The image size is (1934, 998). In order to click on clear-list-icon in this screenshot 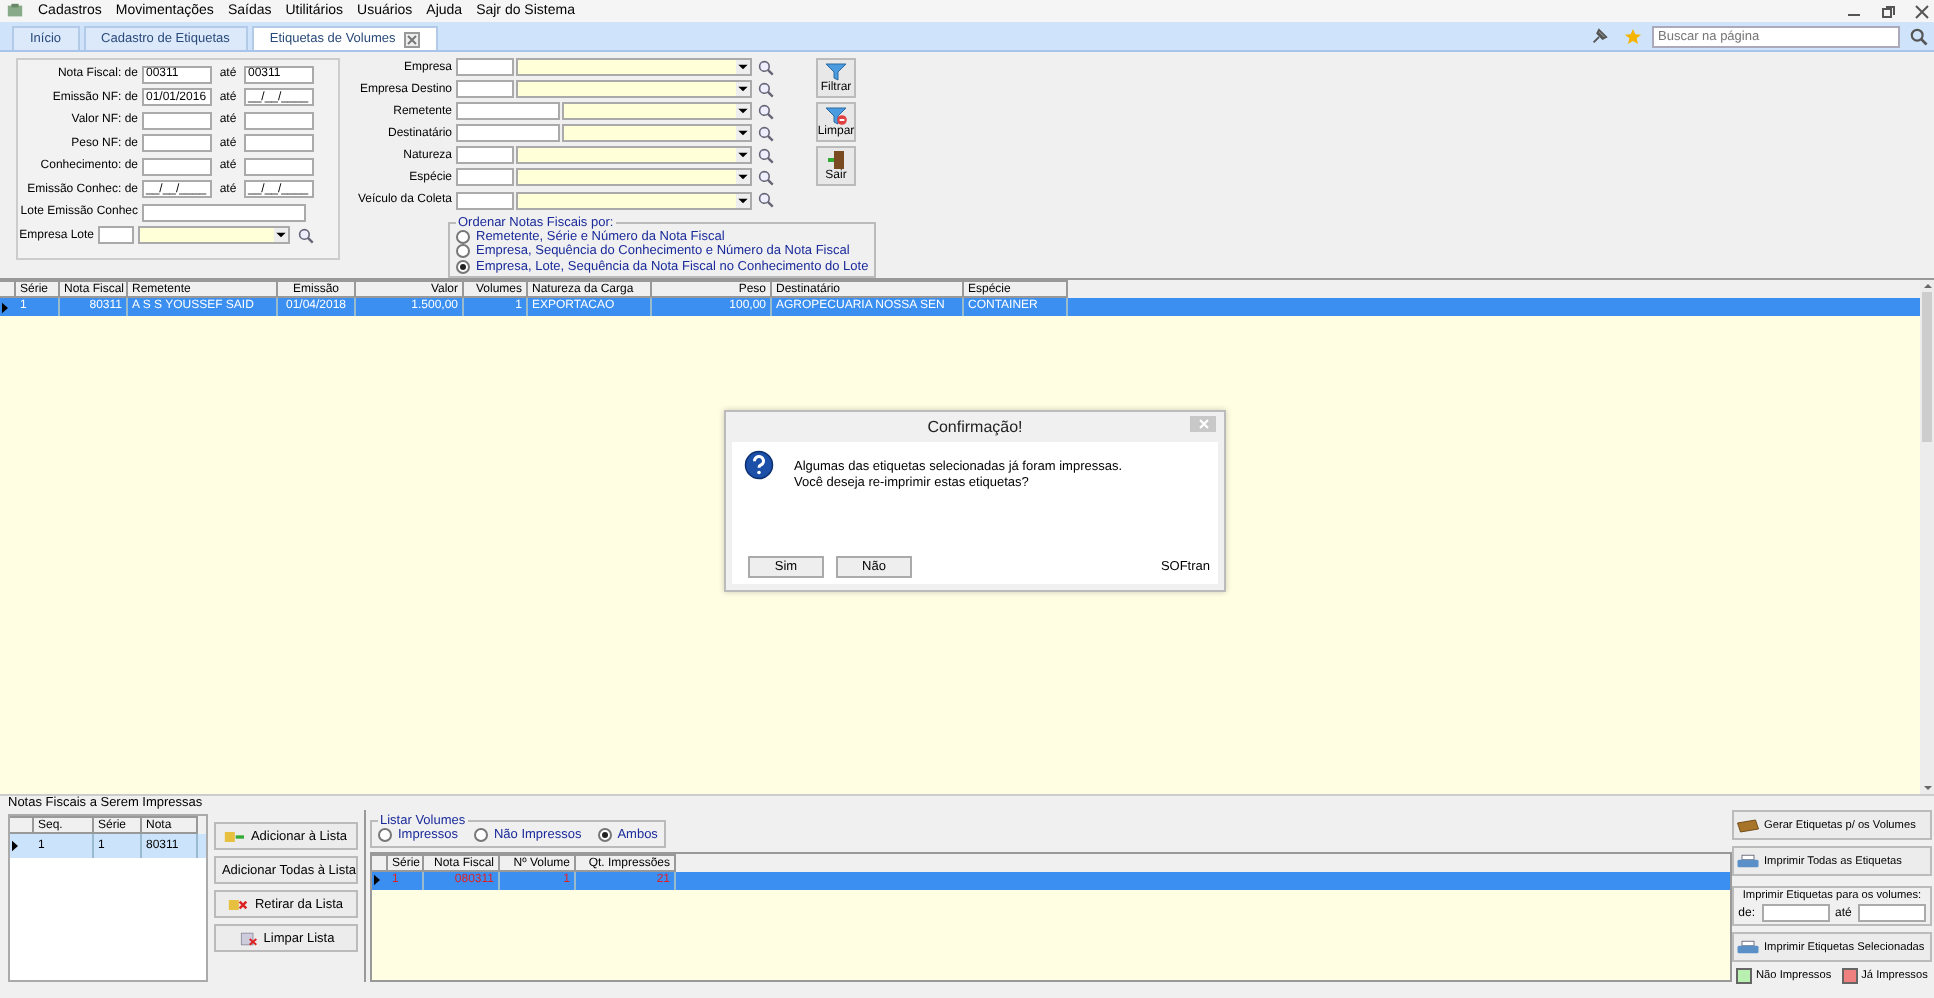, I will do `click(247, 938)`.